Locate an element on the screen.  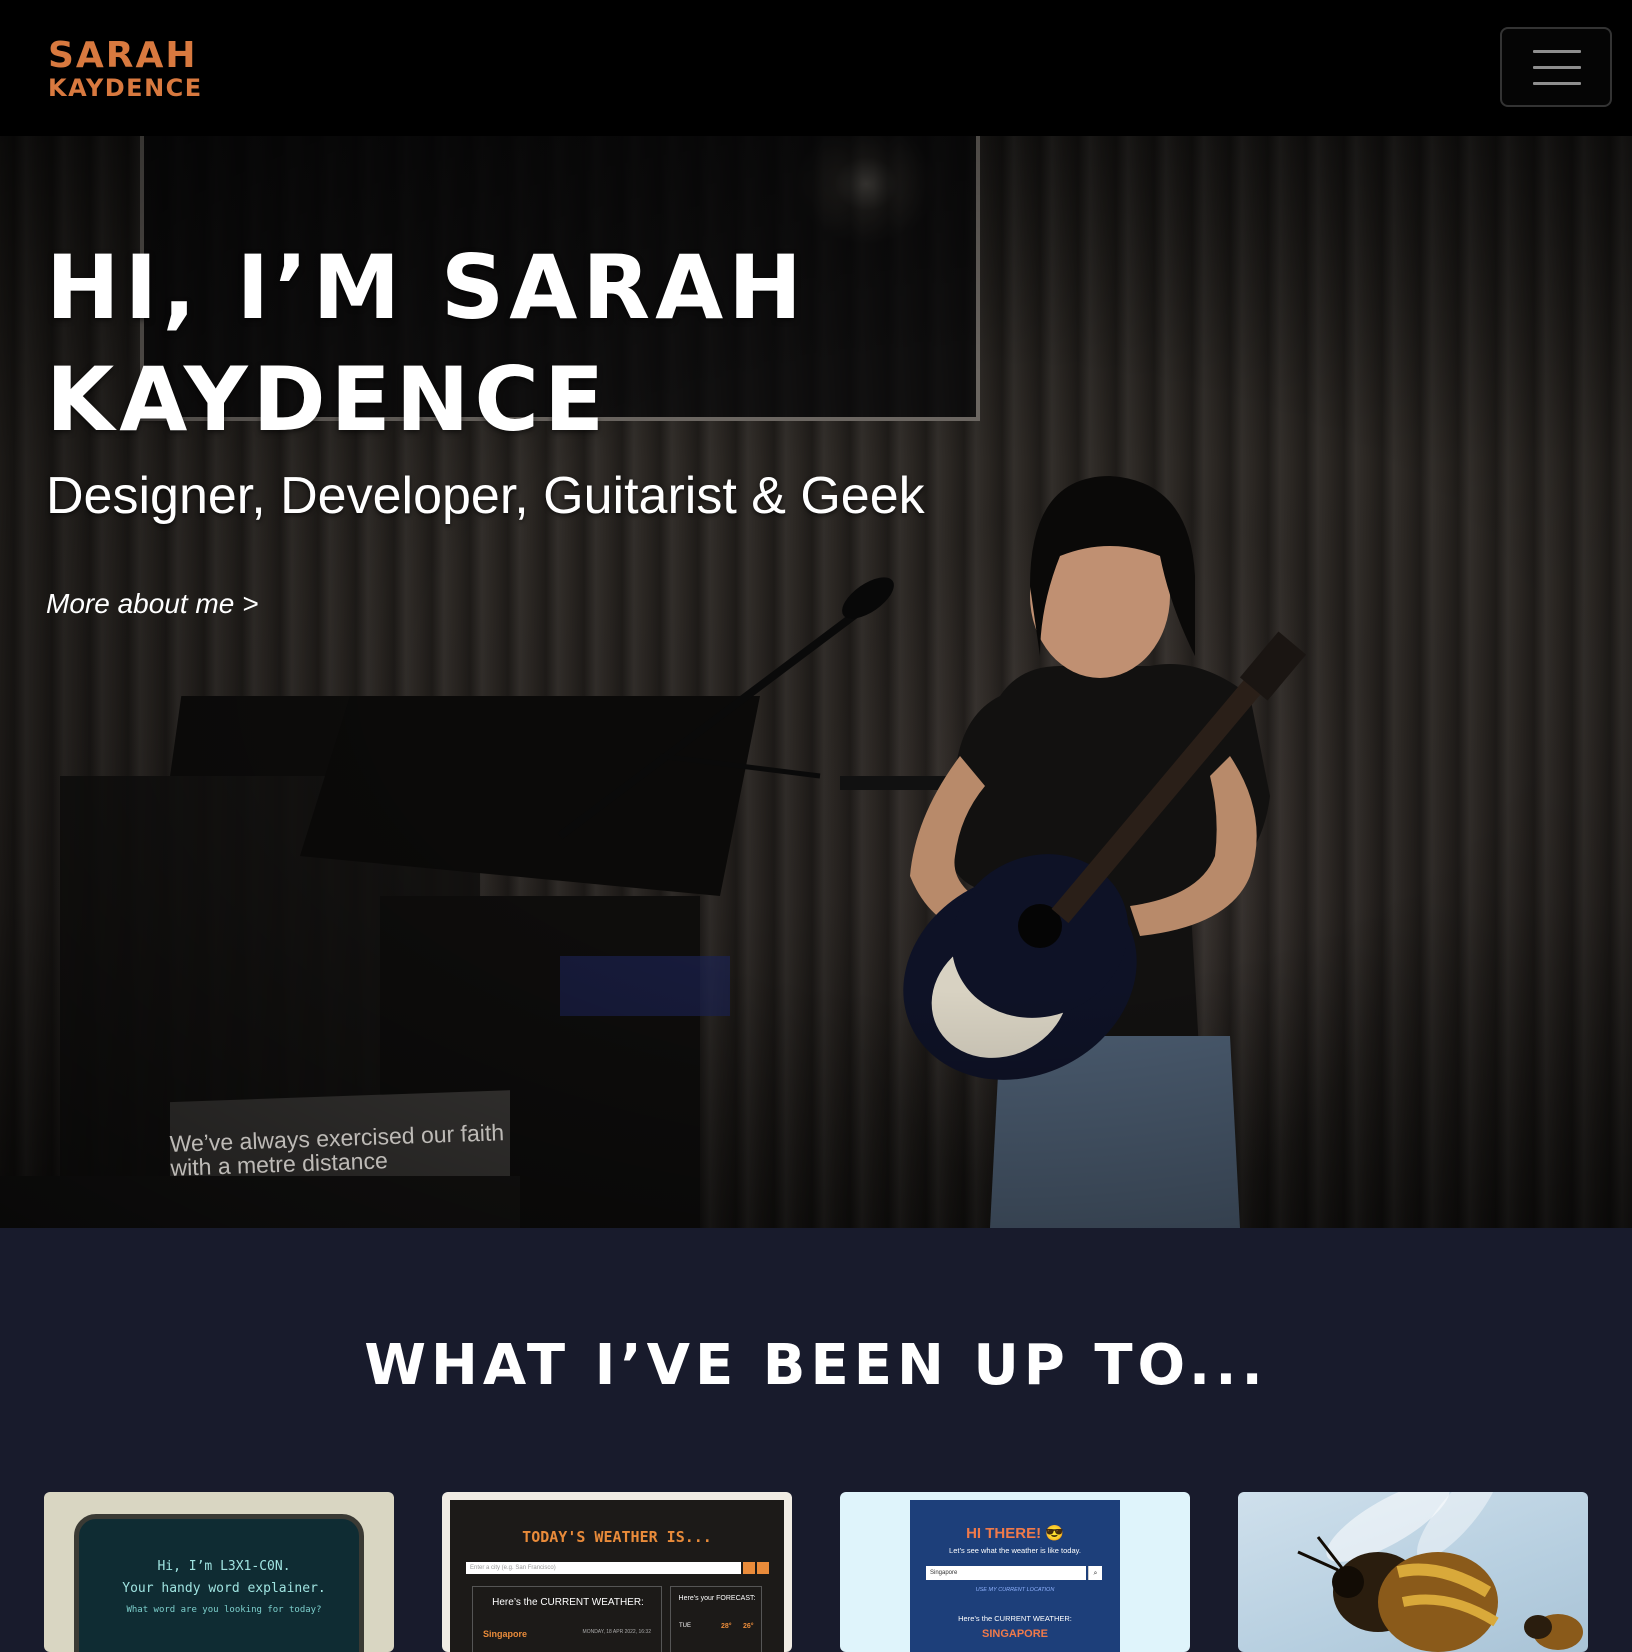
search-icon is located at coordinates (749, 1568).